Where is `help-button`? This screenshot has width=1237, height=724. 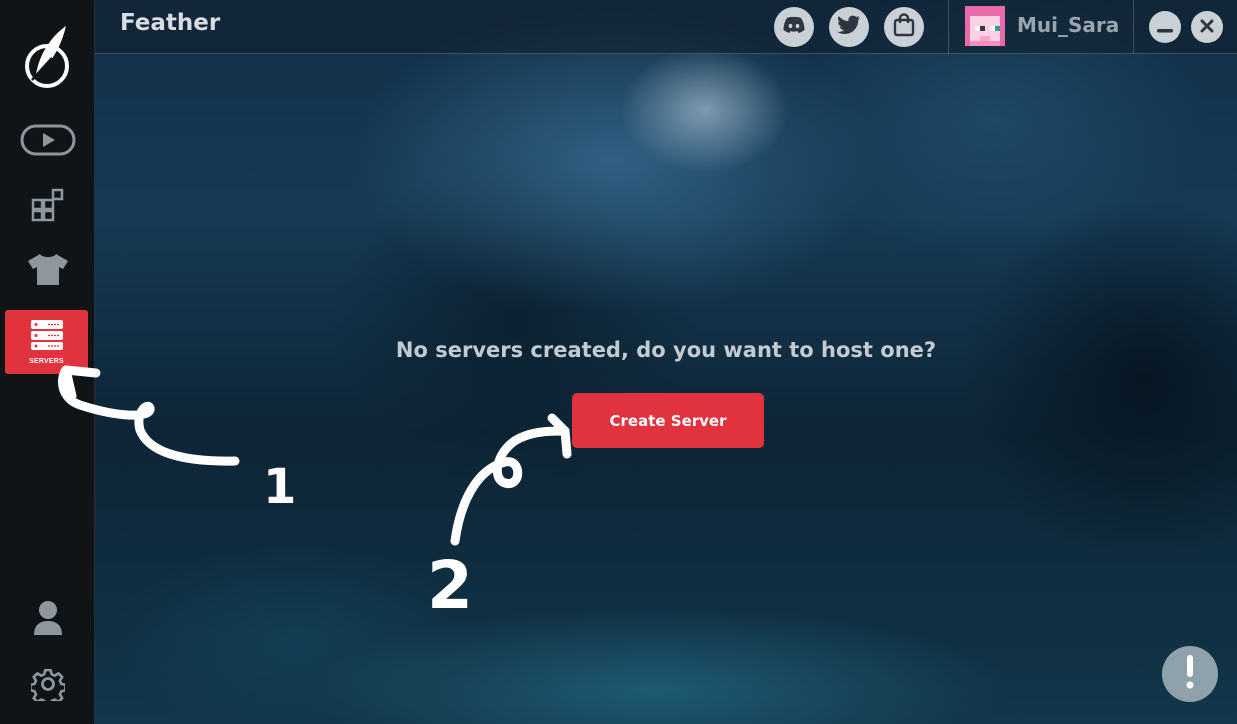
help-button is located at coordinates (1190, 674).